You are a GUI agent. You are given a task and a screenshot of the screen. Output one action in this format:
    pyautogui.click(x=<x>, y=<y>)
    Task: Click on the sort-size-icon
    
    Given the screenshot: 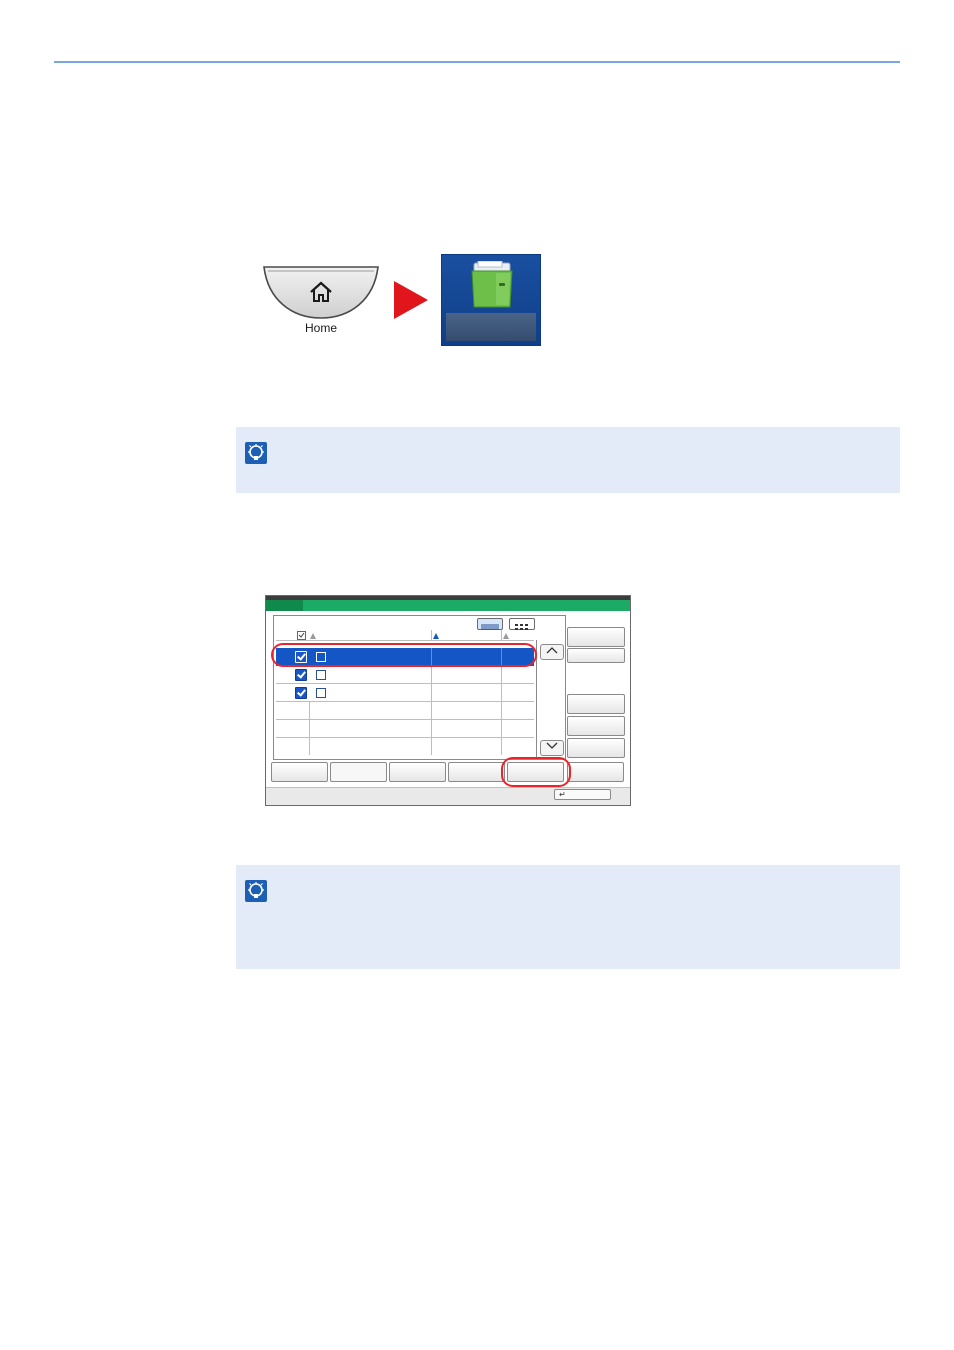 What is the action you would take?
    pyautogui.click(x=506, y=636)
    